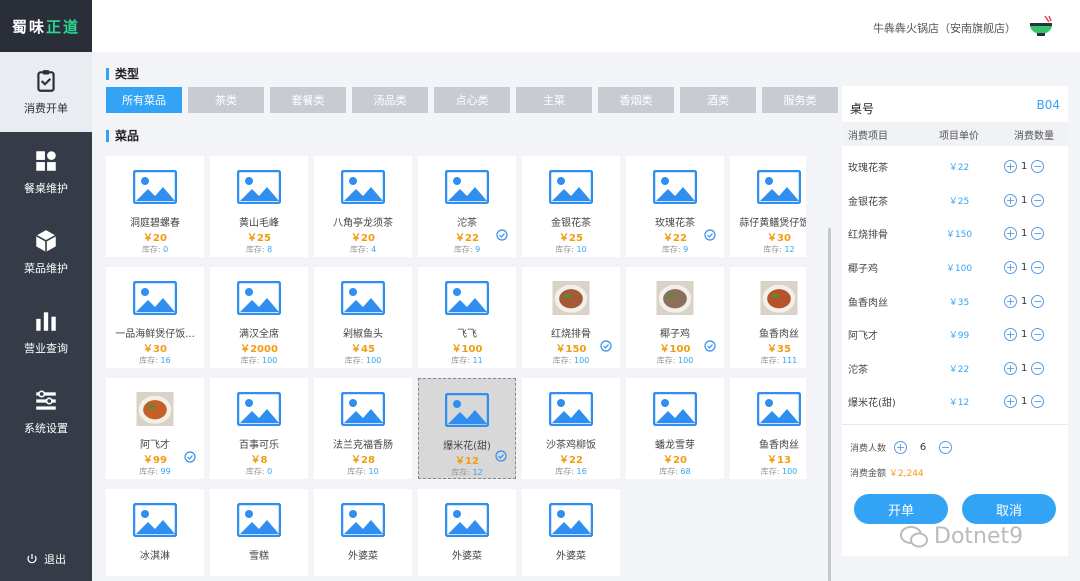 The width and height of the screenshot is (1080, 581). Describe the element at coordinates (1041, 25) in the screenshot. I see `bowl-icon` at that location.